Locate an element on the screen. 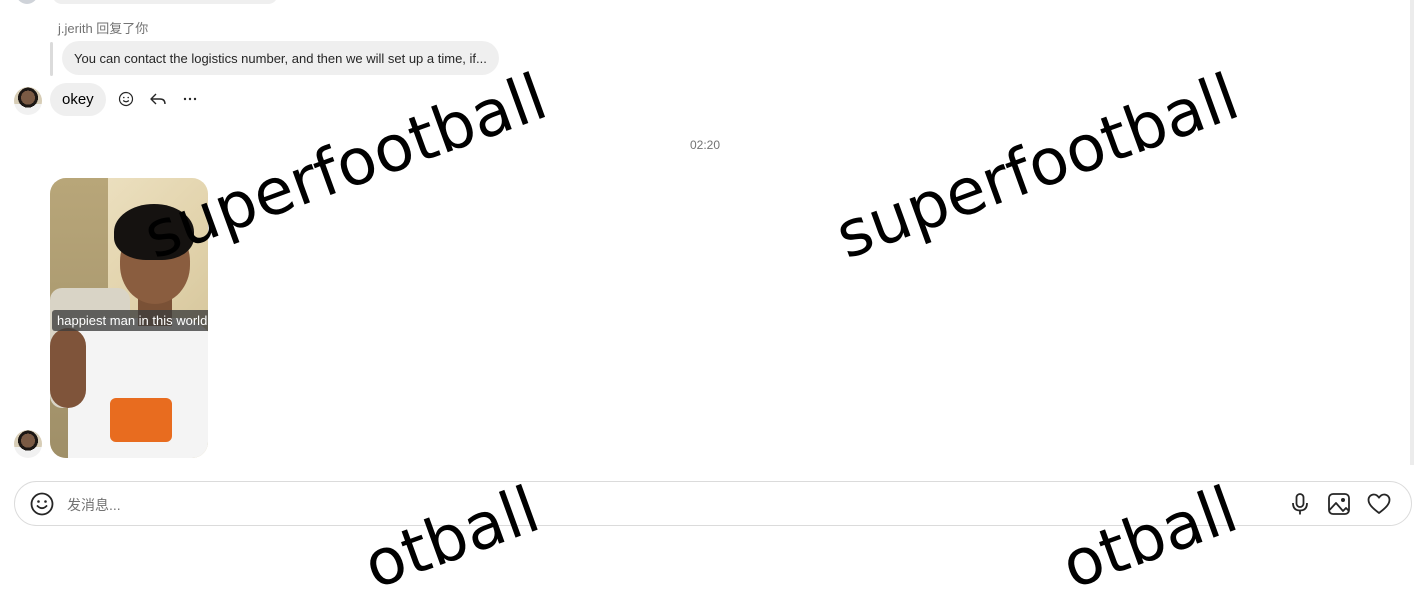 This screenshot has height=604, width=1414. microphone-icon is located at coordinates (1300, 504).